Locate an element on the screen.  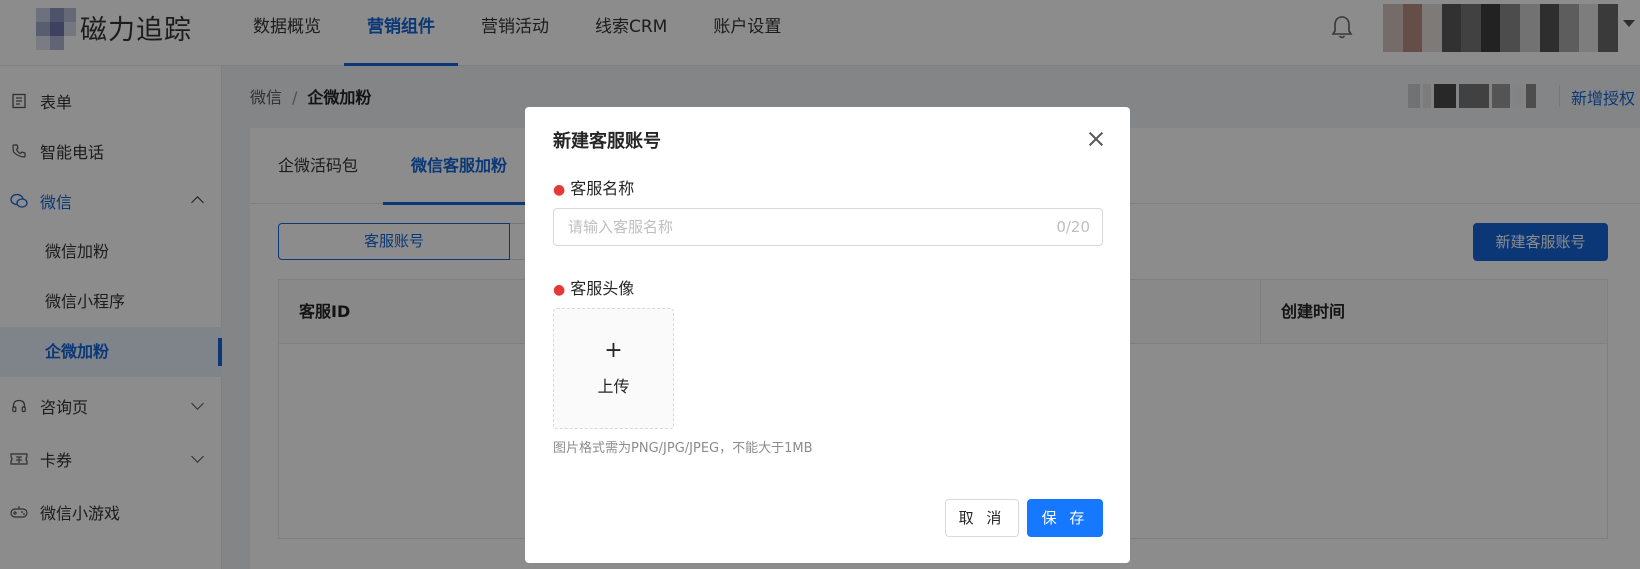
service-name-input is located at coordinates (793, 227).